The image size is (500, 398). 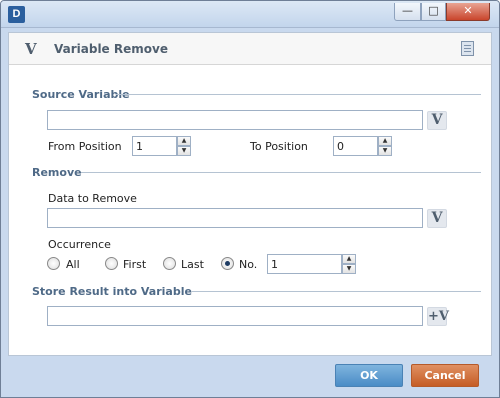 I want to click on section-title-source-variable: Source Variable, so click(x=81, y=94).